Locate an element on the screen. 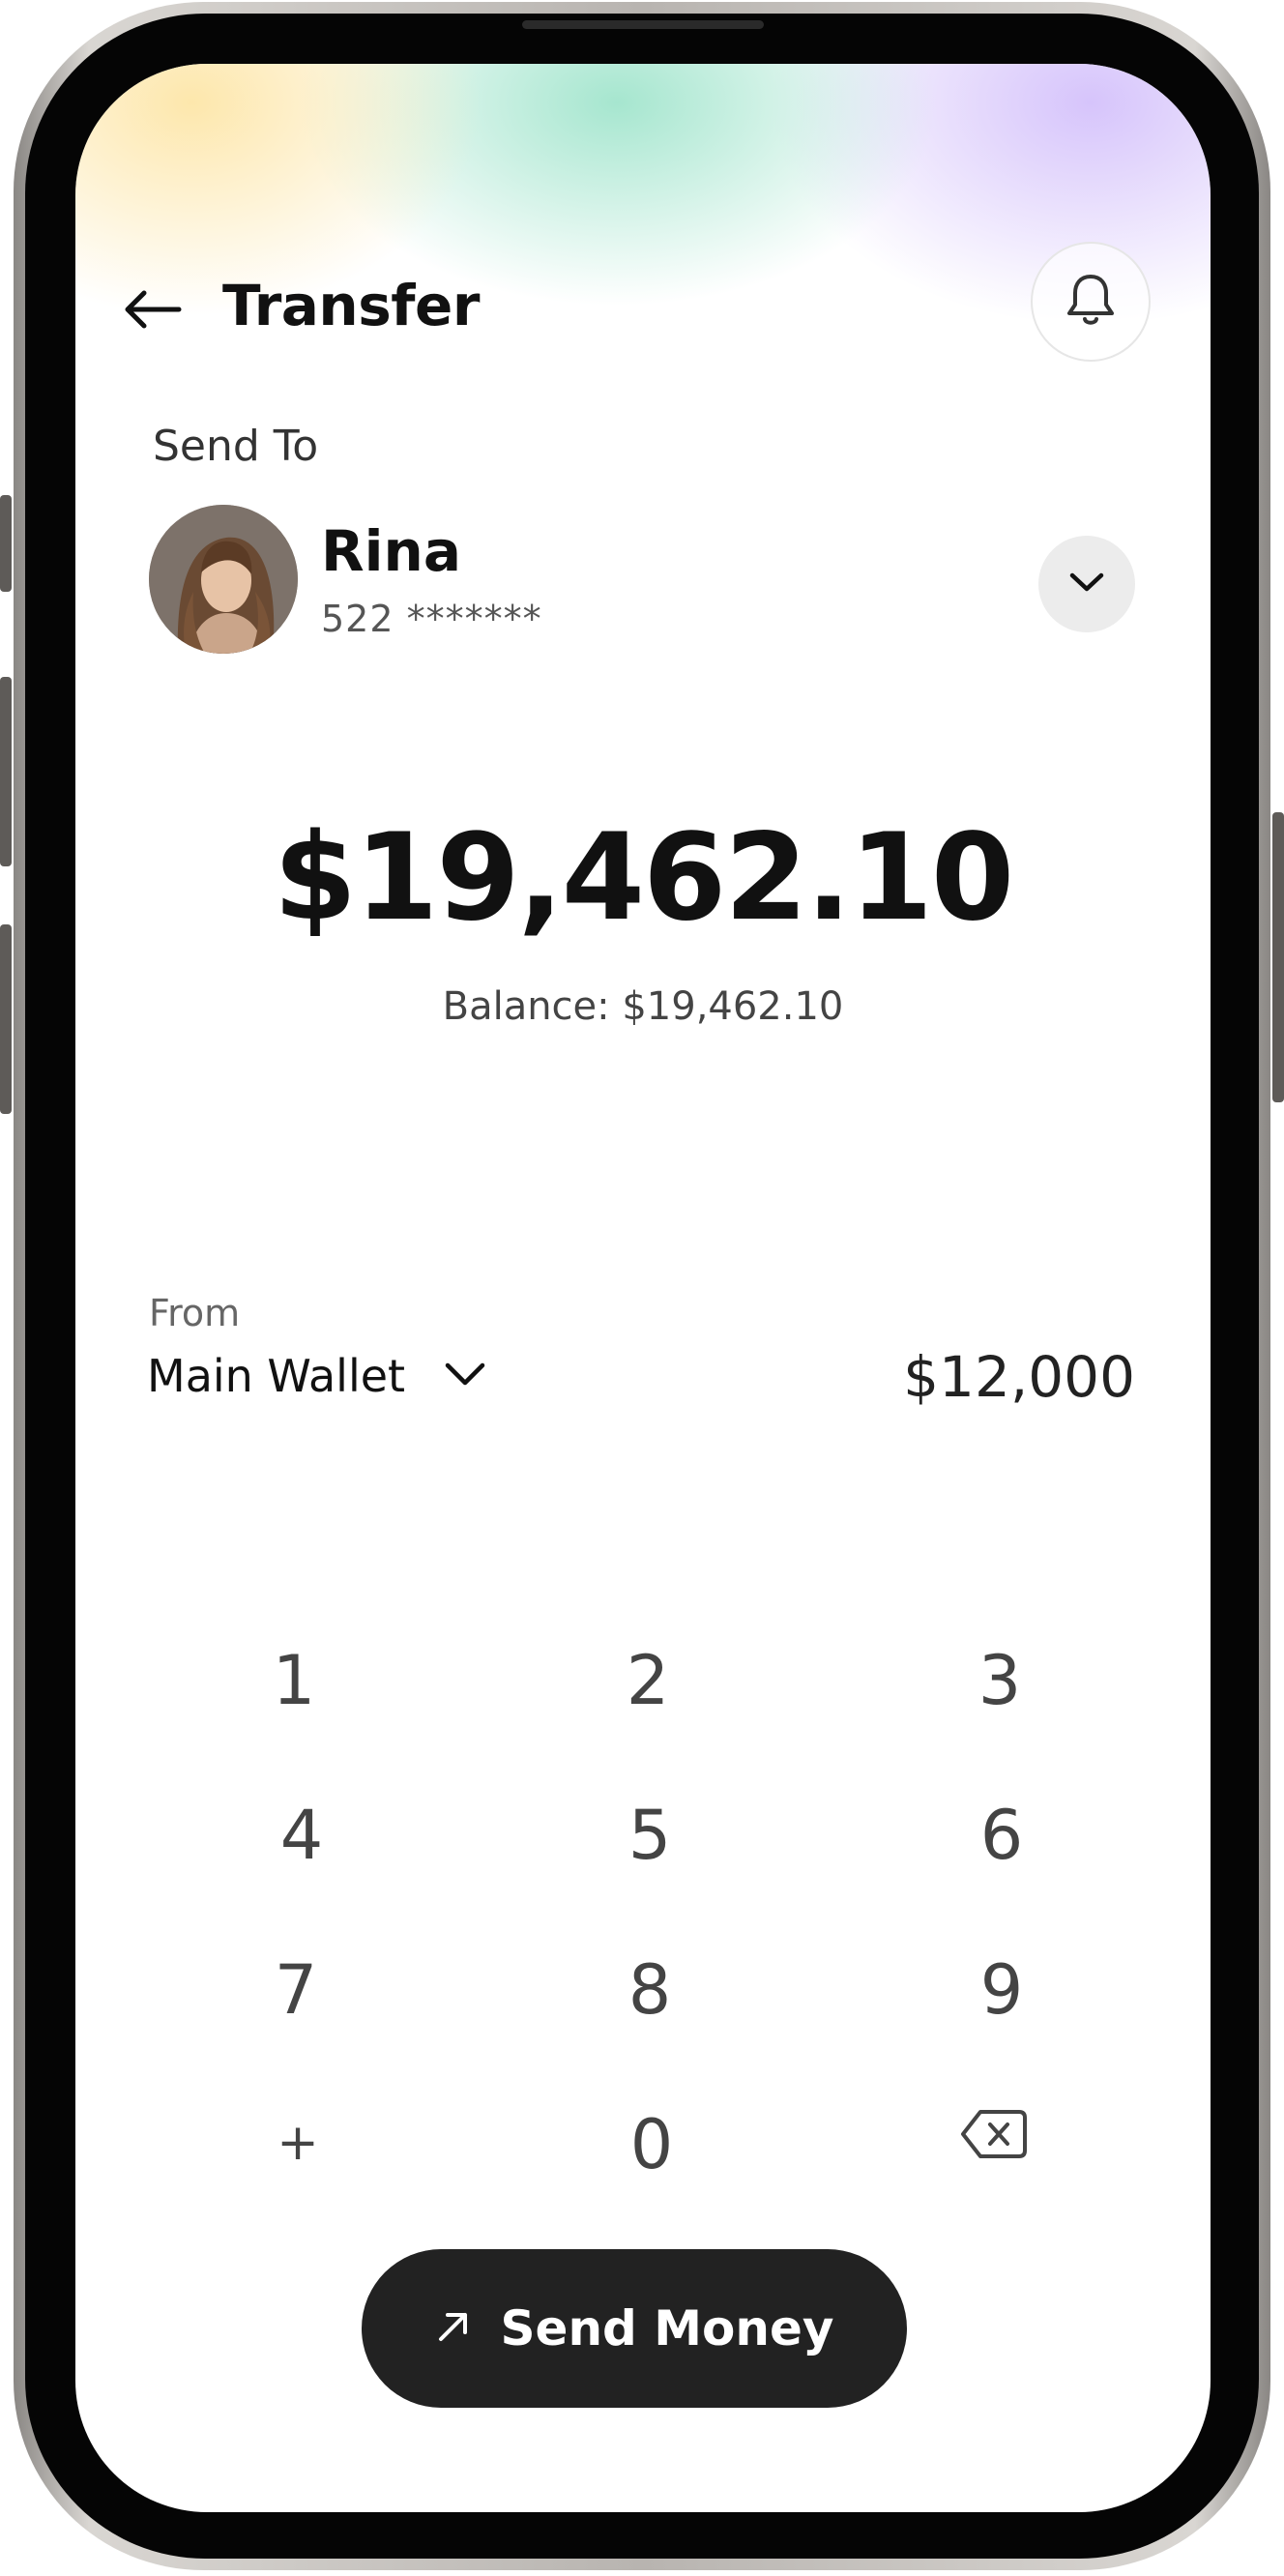 The image size is (1284, 2576). notifications-button is located at coordinates (1091, 302).